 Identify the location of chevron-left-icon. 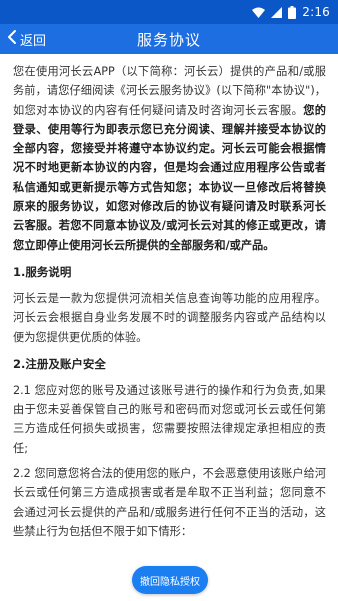
(12, 39).